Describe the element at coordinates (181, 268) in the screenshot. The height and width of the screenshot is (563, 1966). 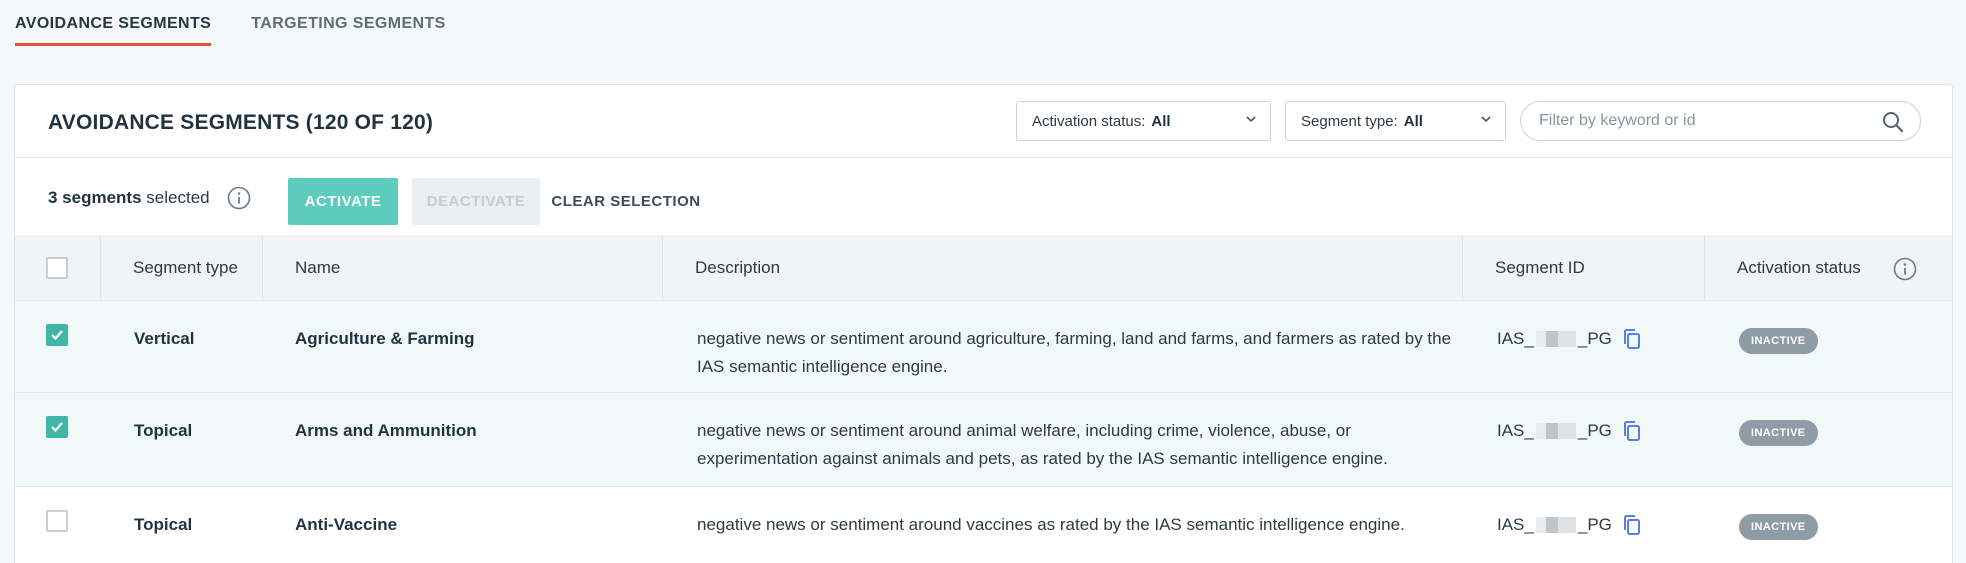
I see `header-segment-type: Segment type` at that location.